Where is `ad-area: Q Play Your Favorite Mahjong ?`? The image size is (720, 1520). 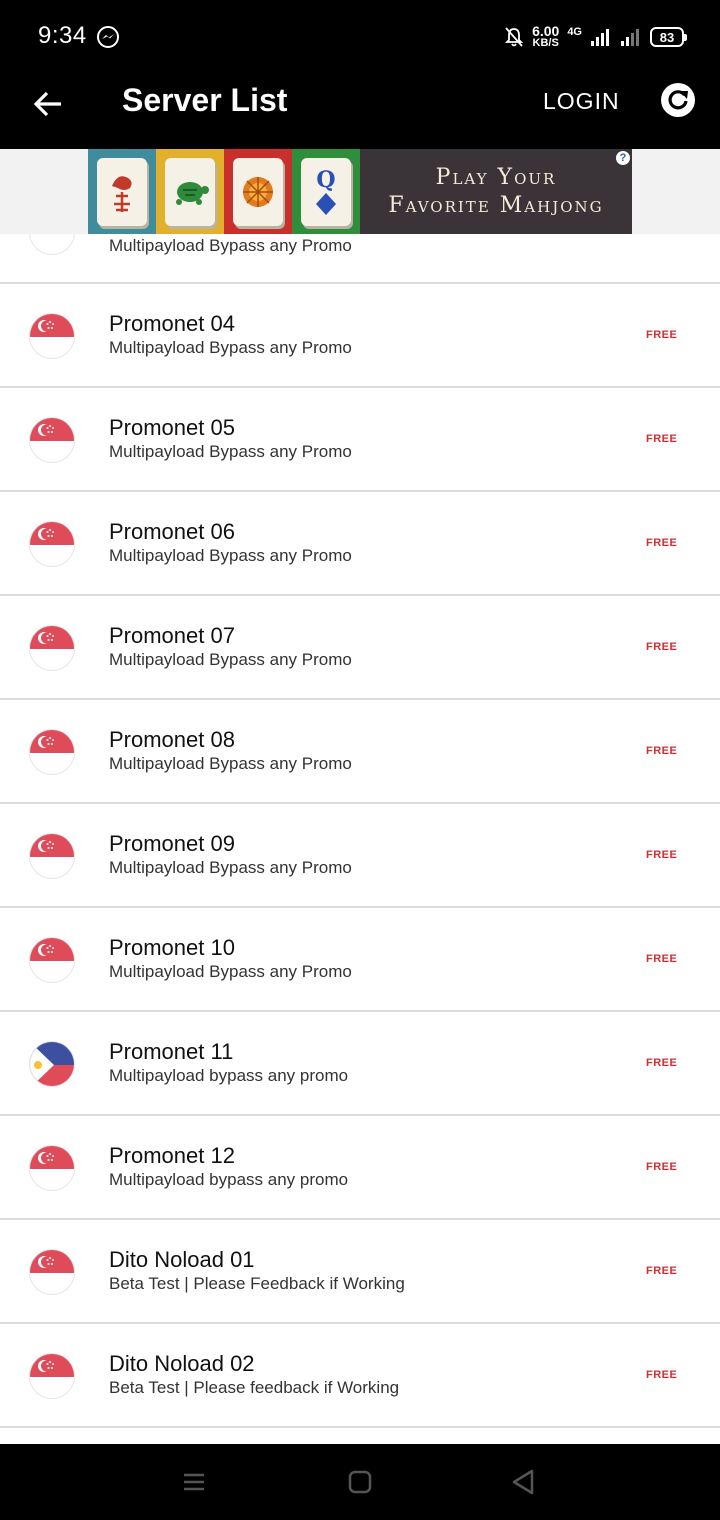
ad-area: Q Play Your Favorite Mahjong ? is located at coordinates (360, 191).